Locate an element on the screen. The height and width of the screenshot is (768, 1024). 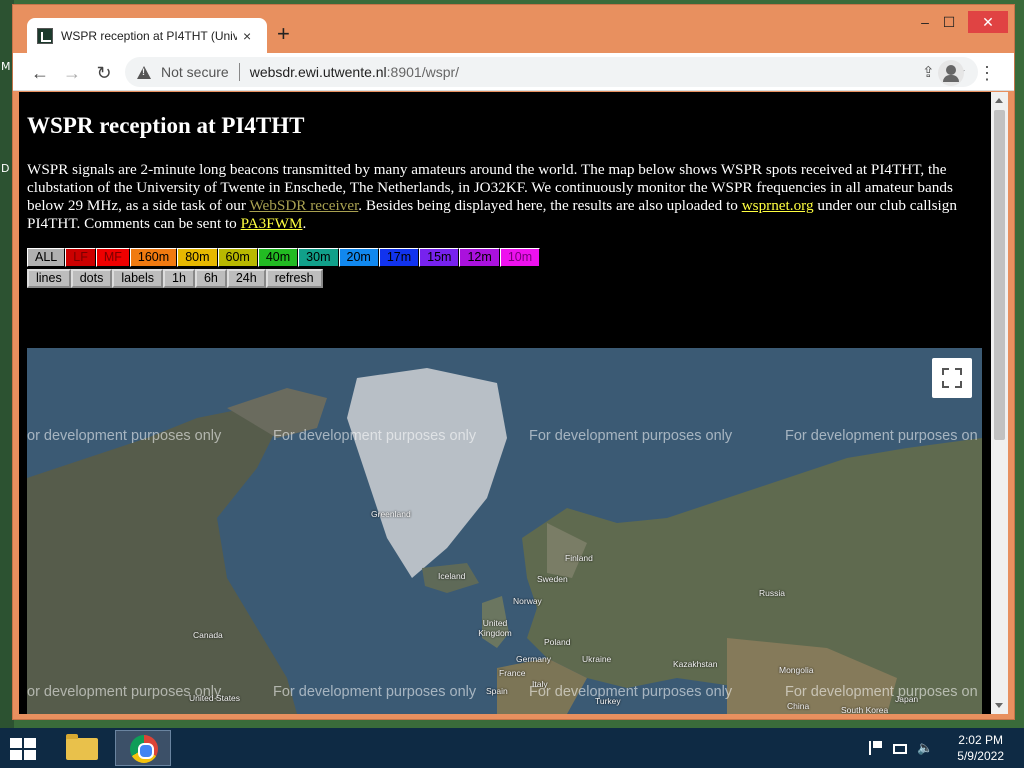
wsprnet-link: wsprnet.org is located at coordinates (778, 205).